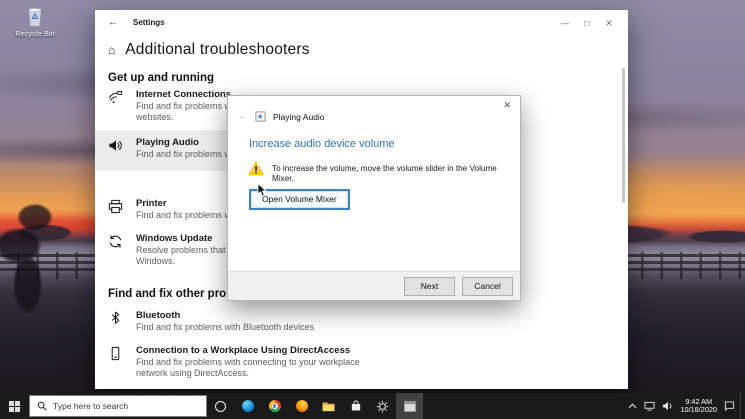 The height and width of the screenshot is (419, 745). I want to click on search-icon, so click(42, 406).